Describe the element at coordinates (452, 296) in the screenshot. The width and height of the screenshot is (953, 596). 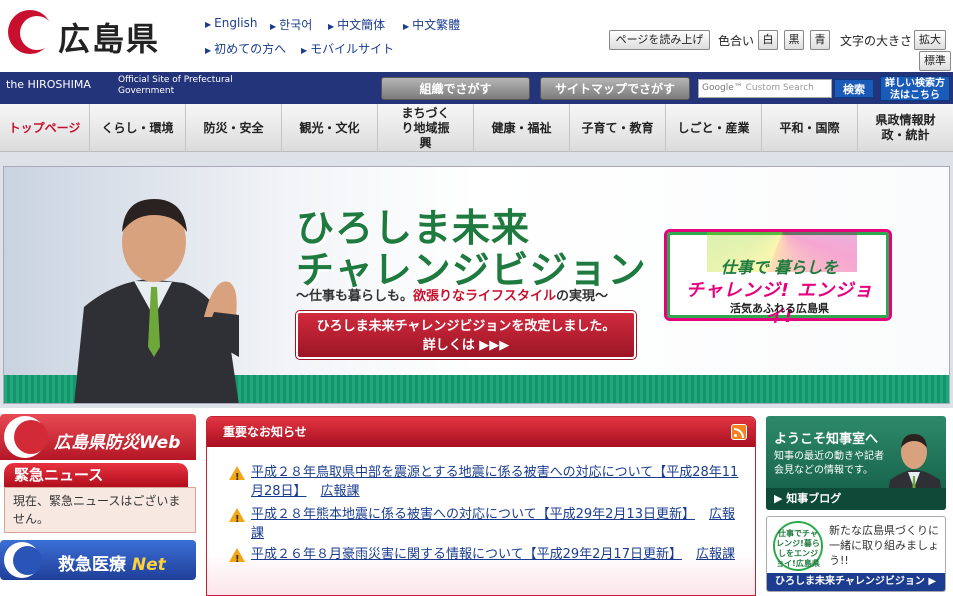
I see `hero-subtitle: ～仕事も暮らしも。欲張りなライフスタイルの実現～` at that location.